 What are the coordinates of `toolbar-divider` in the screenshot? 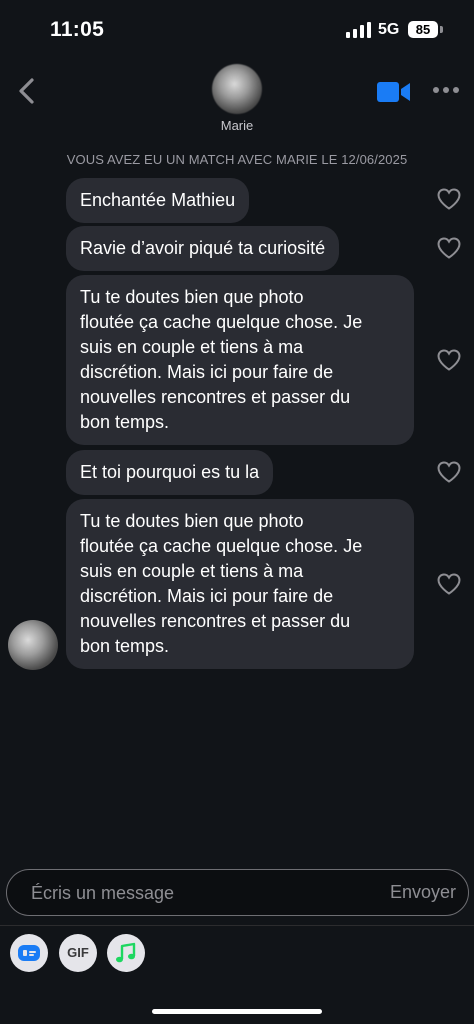 It's located at (237, 925).